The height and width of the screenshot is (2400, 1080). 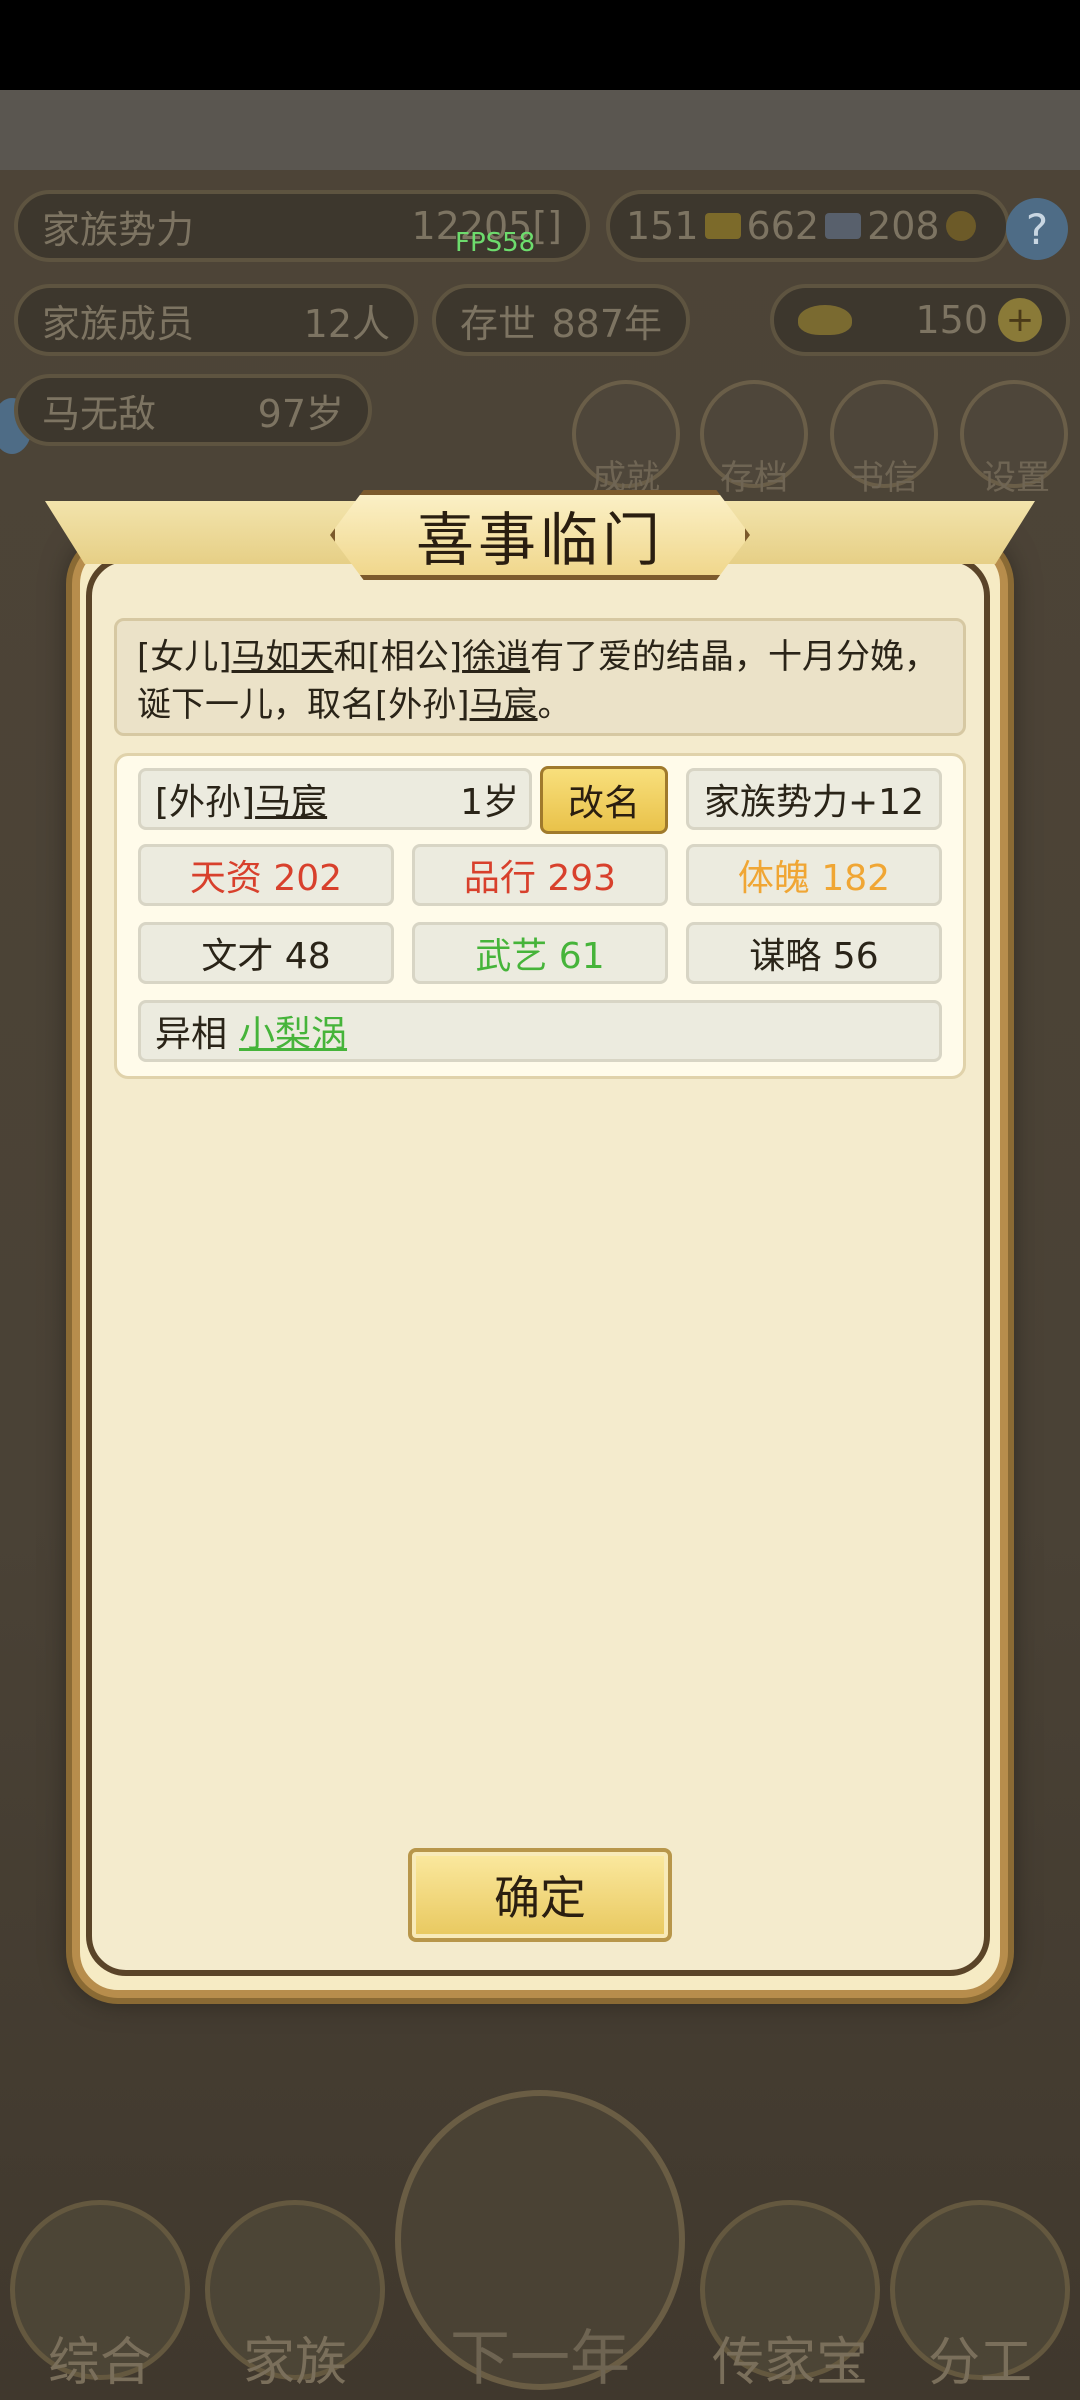 I want to click on confirm-button: 确定, so click(x=540, y=1895).